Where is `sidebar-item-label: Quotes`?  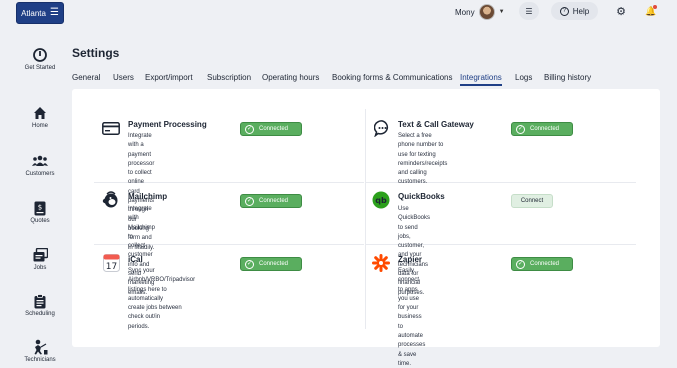
sidebar-item-label: Quotes is located at coordinates (40, 221).